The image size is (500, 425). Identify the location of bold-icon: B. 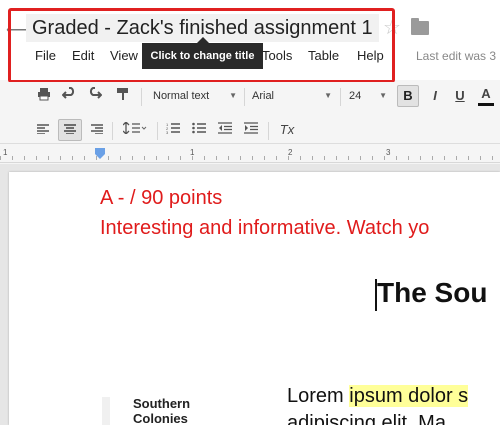
(408, 96).